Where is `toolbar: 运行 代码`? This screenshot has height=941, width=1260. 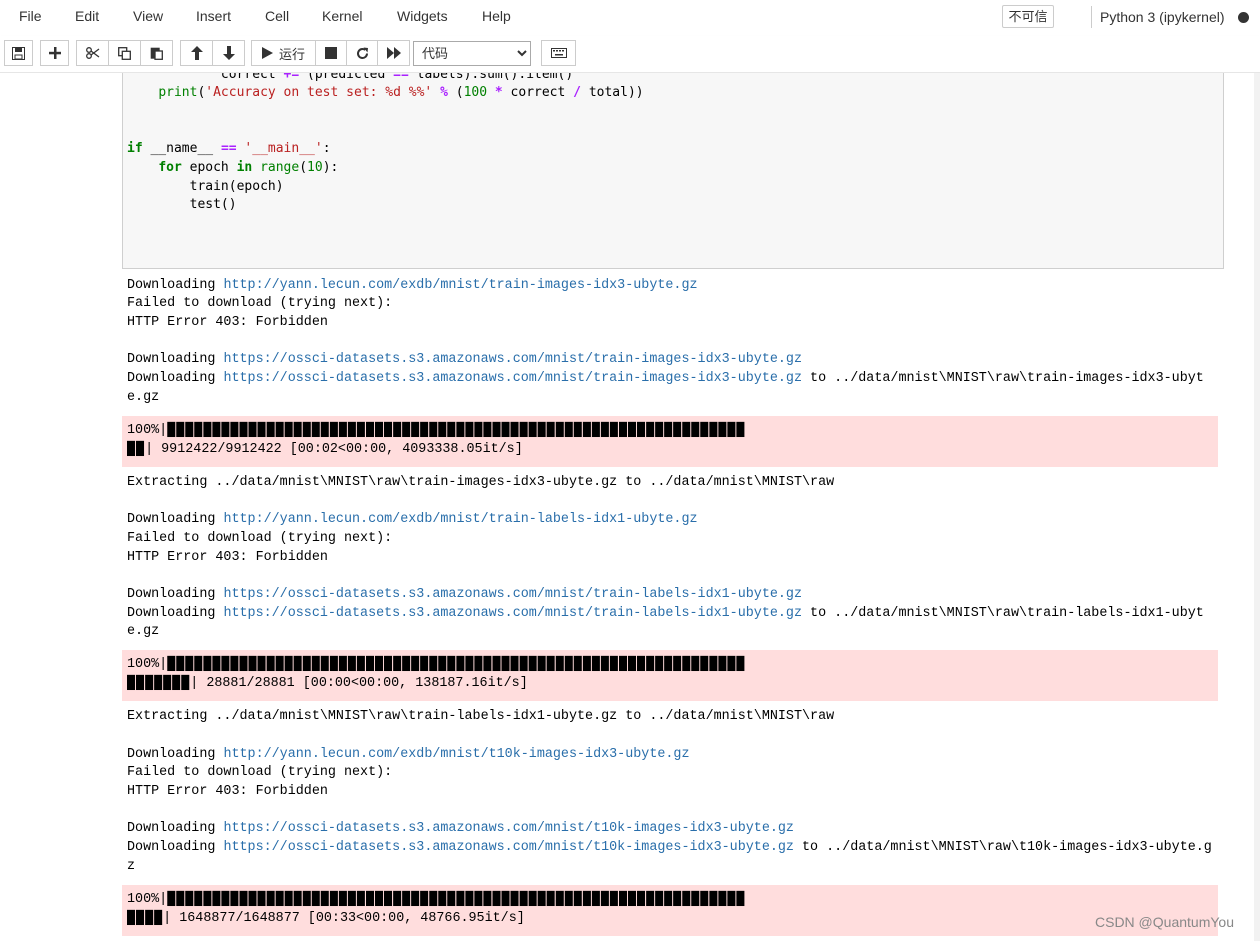 toolbar: 运行 代码 is located at coordinates (630, 54).